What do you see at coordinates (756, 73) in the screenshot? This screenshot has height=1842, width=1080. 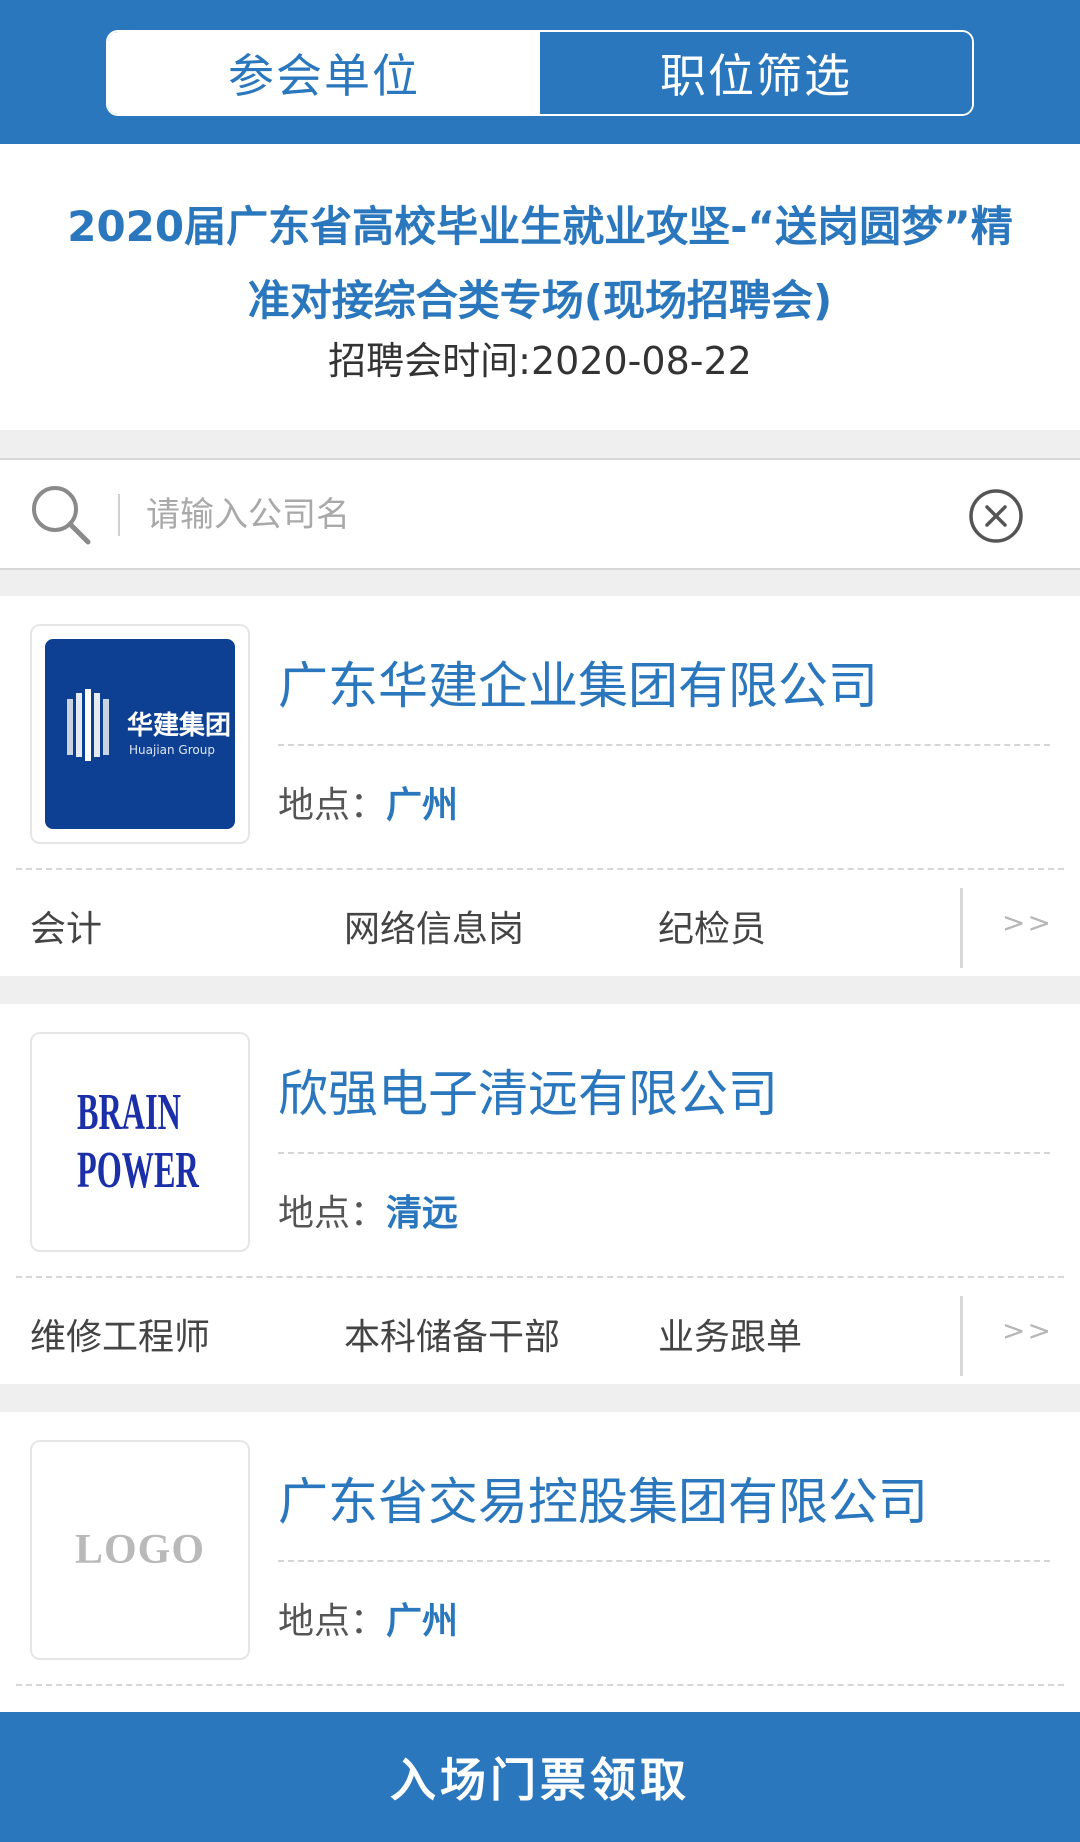 I see `tab-job-filter: 职位筛选` at bounding box center [756, 73].